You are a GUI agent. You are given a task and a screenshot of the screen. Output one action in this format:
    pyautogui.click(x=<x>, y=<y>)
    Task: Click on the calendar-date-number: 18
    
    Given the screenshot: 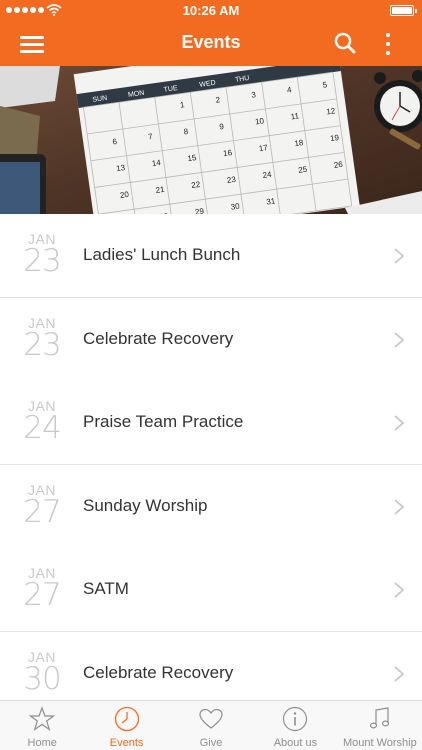 What is the action you would take?
    pyautogui.click(x=299, y=143)
    